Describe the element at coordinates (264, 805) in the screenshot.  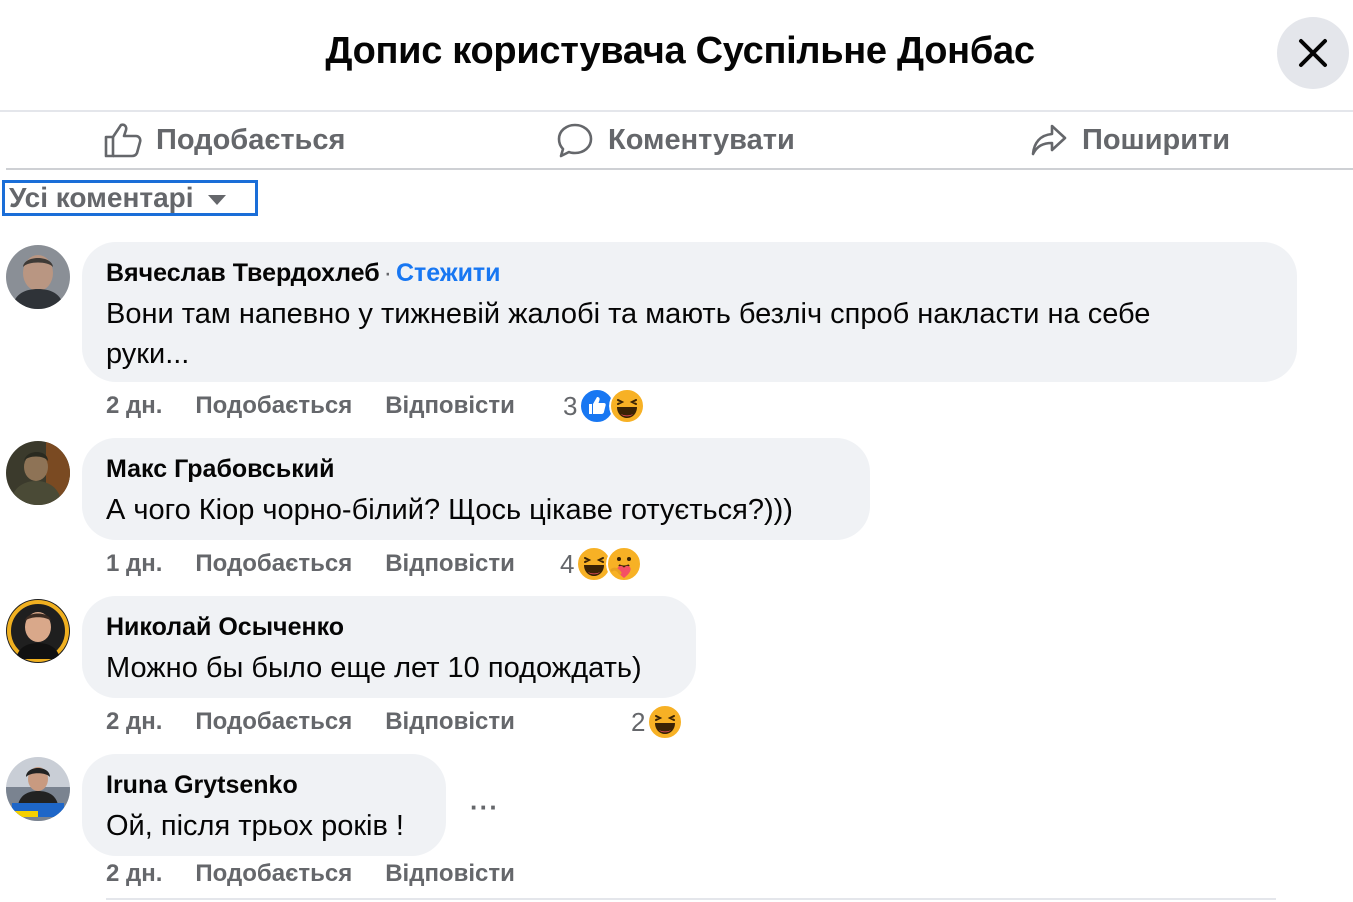
I see `comment-bubble: Iruna Grytsenko Ой, після трьох років !` at that location.